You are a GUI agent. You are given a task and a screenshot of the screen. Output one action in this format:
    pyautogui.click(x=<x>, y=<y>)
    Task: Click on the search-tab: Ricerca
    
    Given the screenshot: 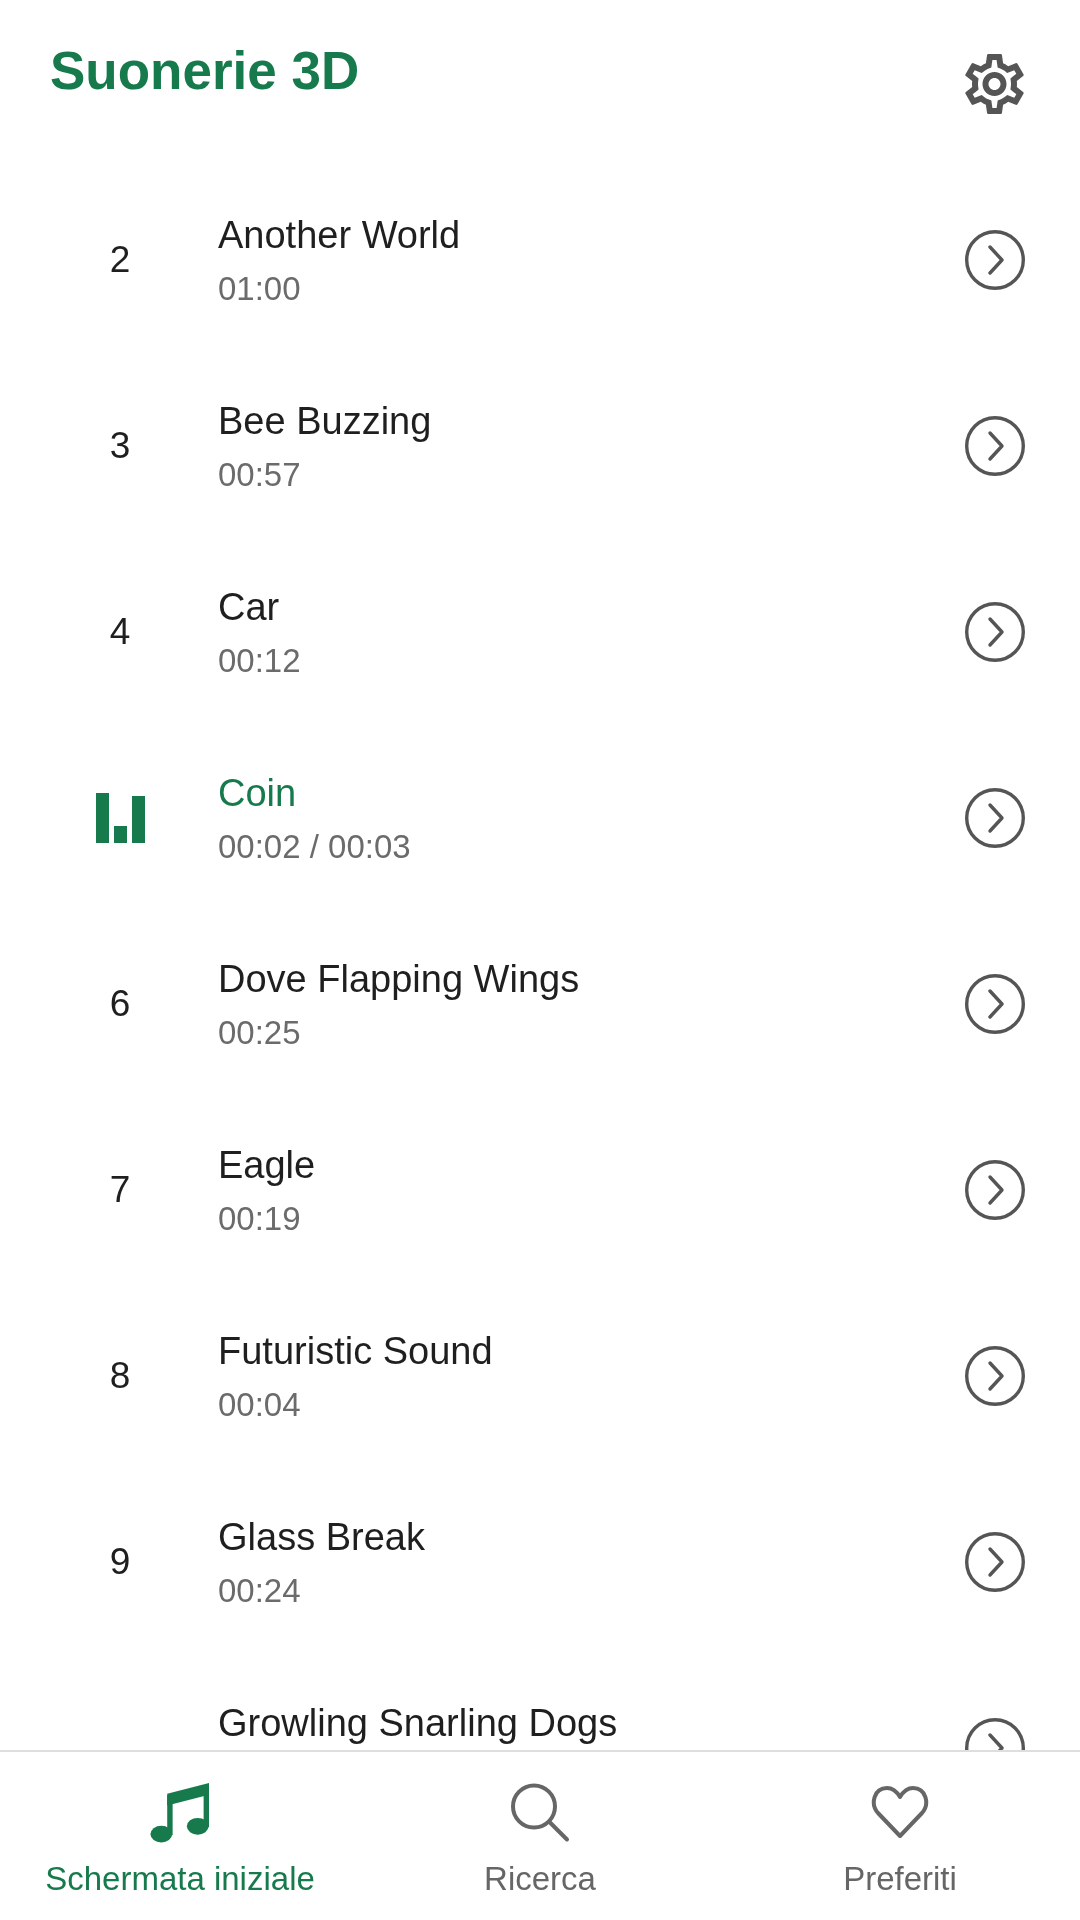 What is the action you would take?
    pyautogui.click(x=540, y=1840)
    